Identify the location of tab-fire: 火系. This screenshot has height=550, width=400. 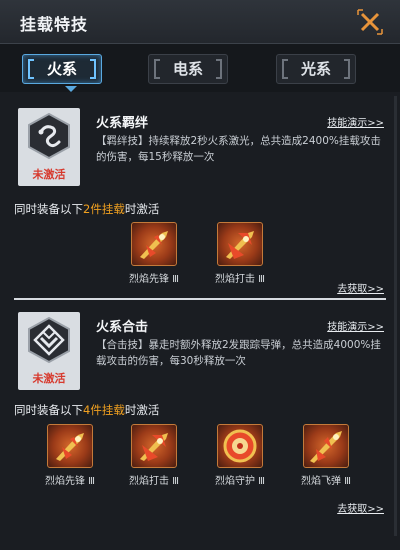
(62, 69).